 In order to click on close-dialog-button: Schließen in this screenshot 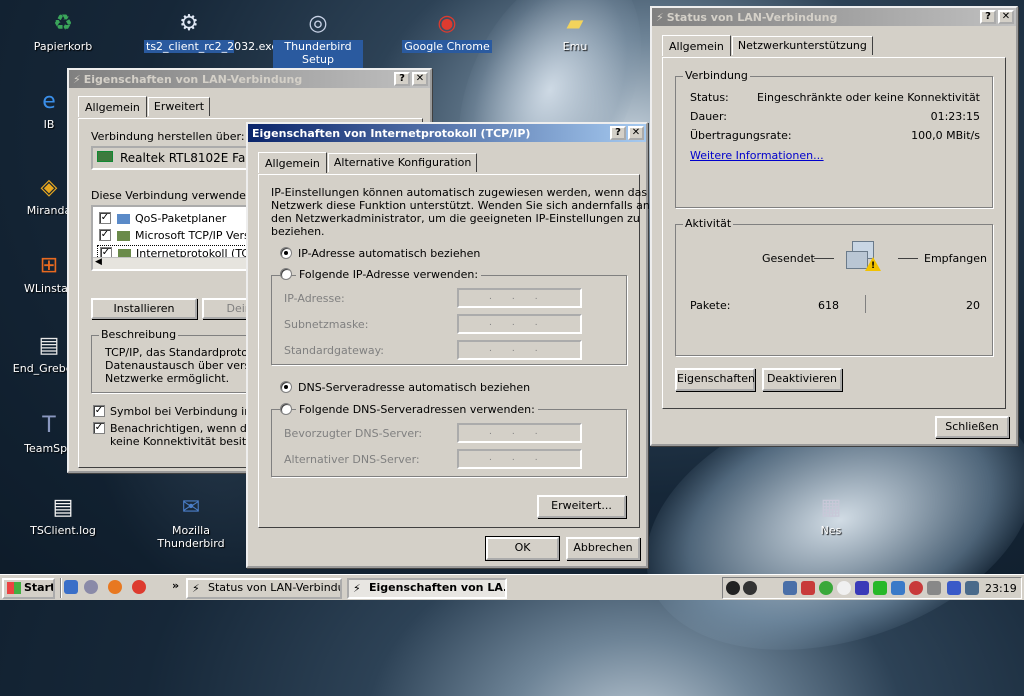, I will do `click(972, 427)`.